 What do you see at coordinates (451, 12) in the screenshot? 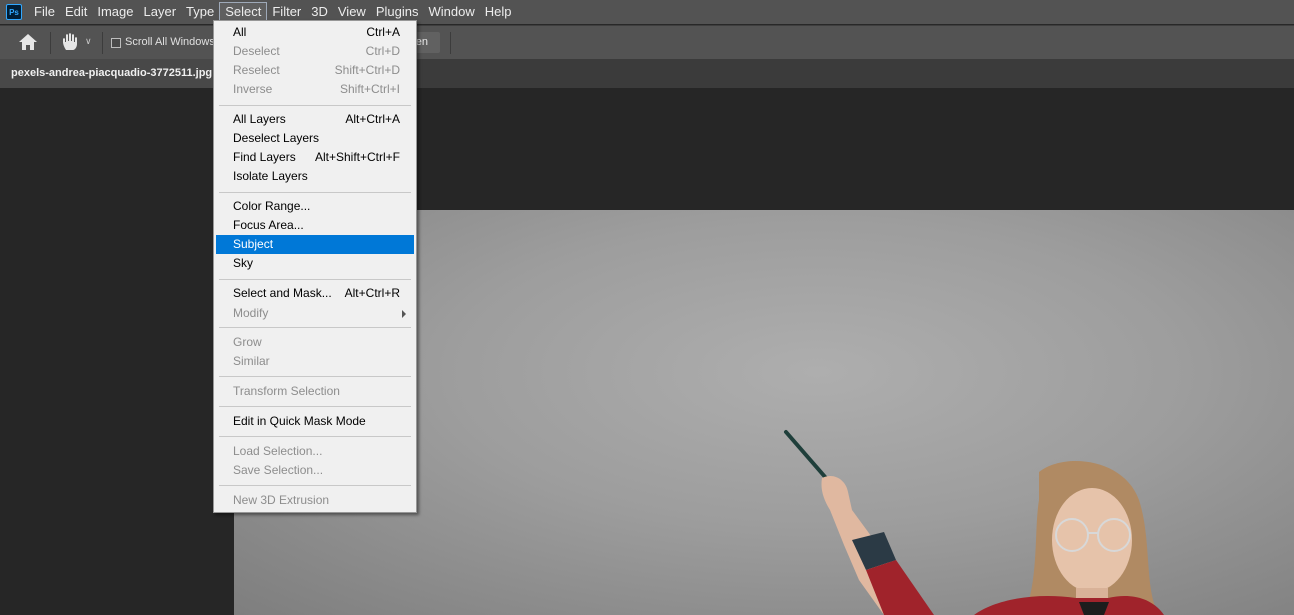
I see `menu-window: Window` at bounding box center [451, 12].